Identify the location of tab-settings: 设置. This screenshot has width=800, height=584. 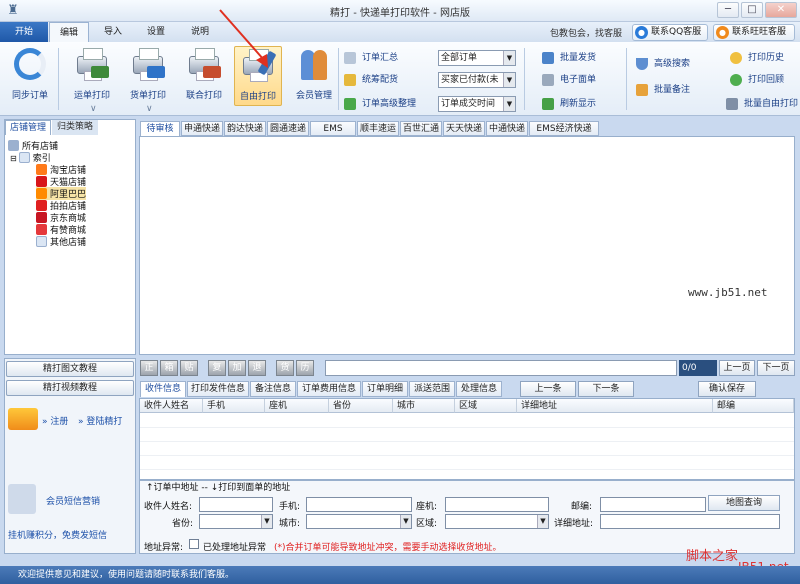
(156, 32).